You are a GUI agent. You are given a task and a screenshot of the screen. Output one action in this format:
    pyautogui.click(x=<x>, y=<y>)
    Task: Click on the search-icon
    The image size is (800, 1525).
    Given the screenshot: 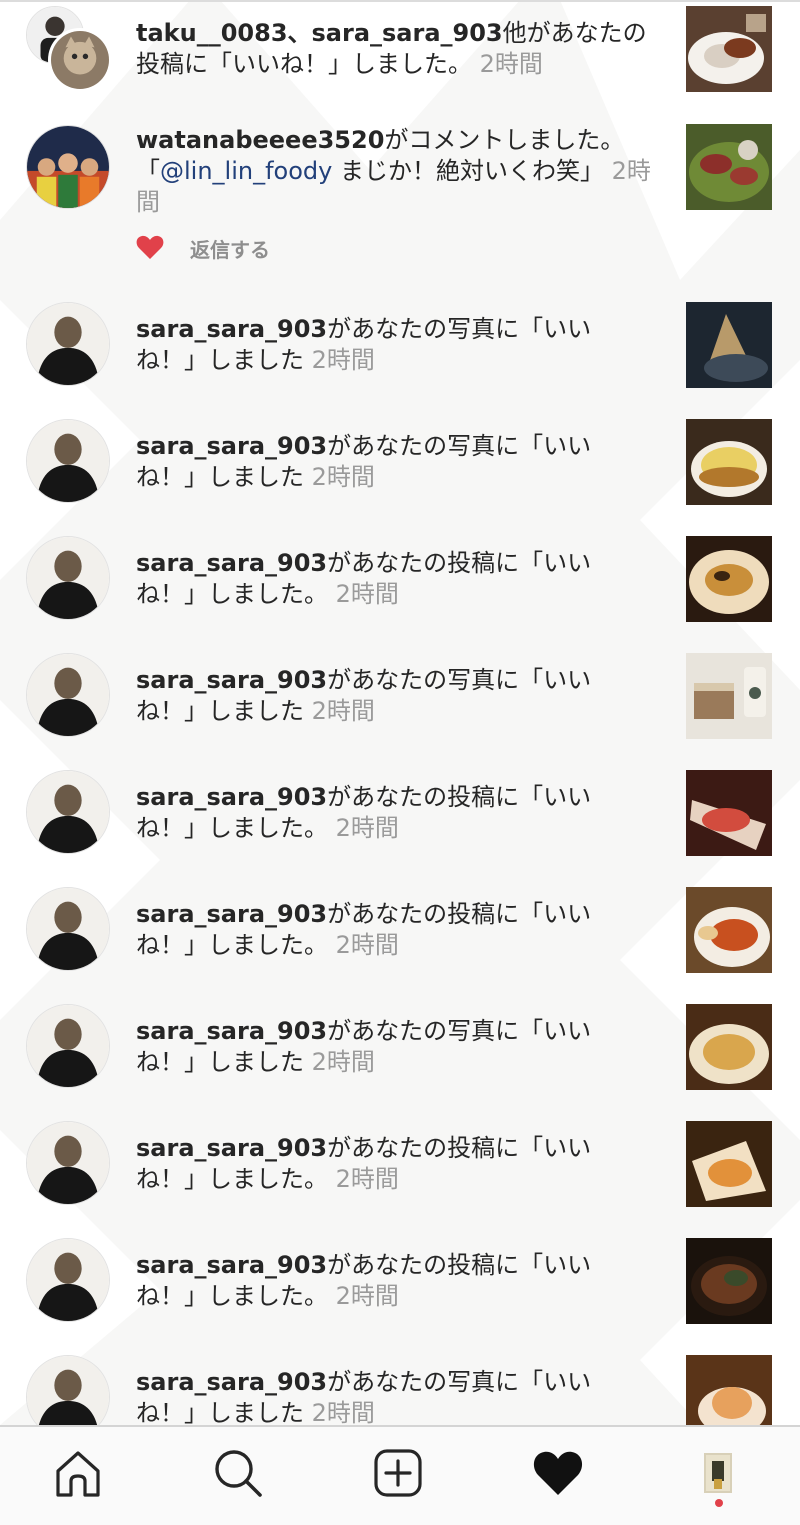 What is the action you would take?
    pyautogui.click(x=238, y=1473)
    